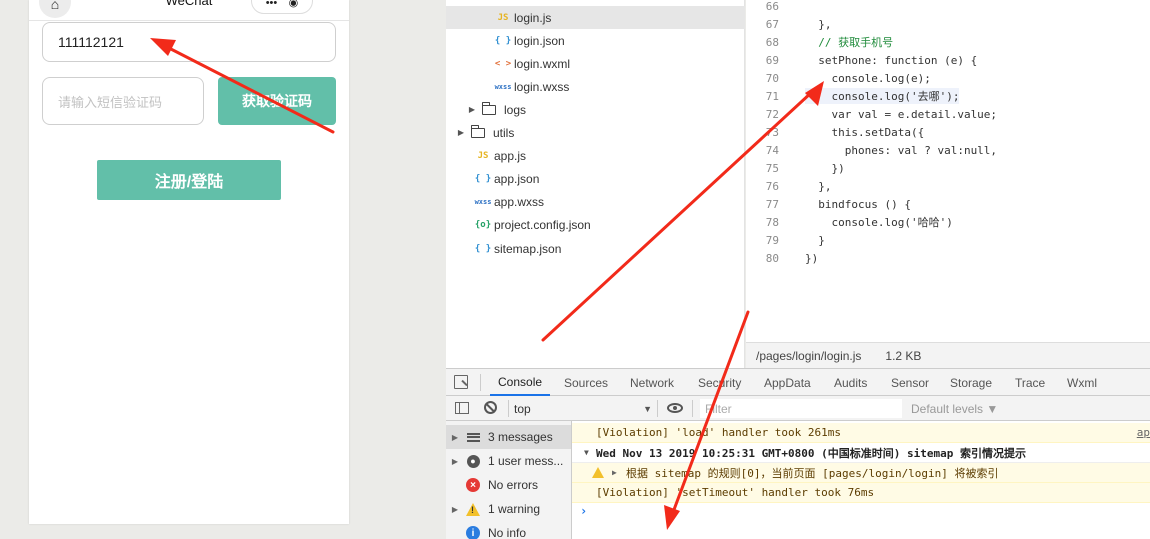 The image size is (1150, 539). What do you see at coordinates (282, 7) in the screenshot?
I see `capsule-menu: ••• ◉` at bounding box center [282, 7].